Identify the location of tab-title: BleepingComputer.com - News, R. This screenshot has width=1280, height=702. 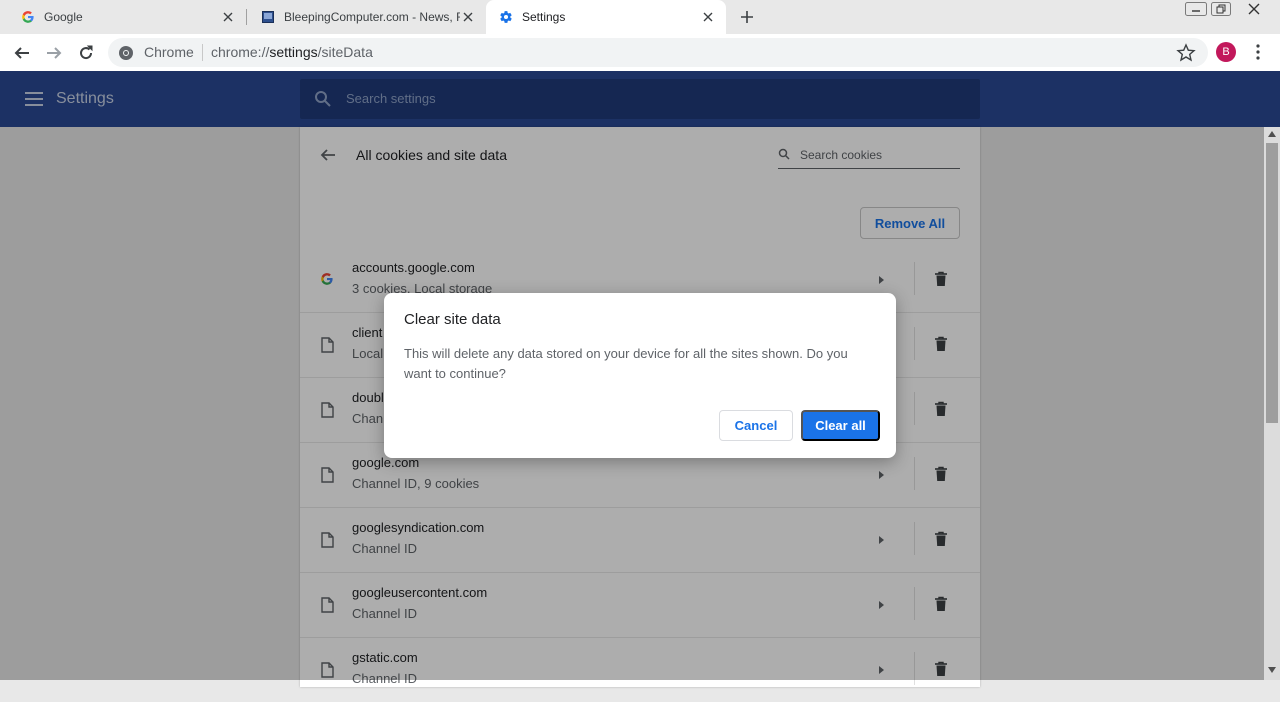
(372, 17).